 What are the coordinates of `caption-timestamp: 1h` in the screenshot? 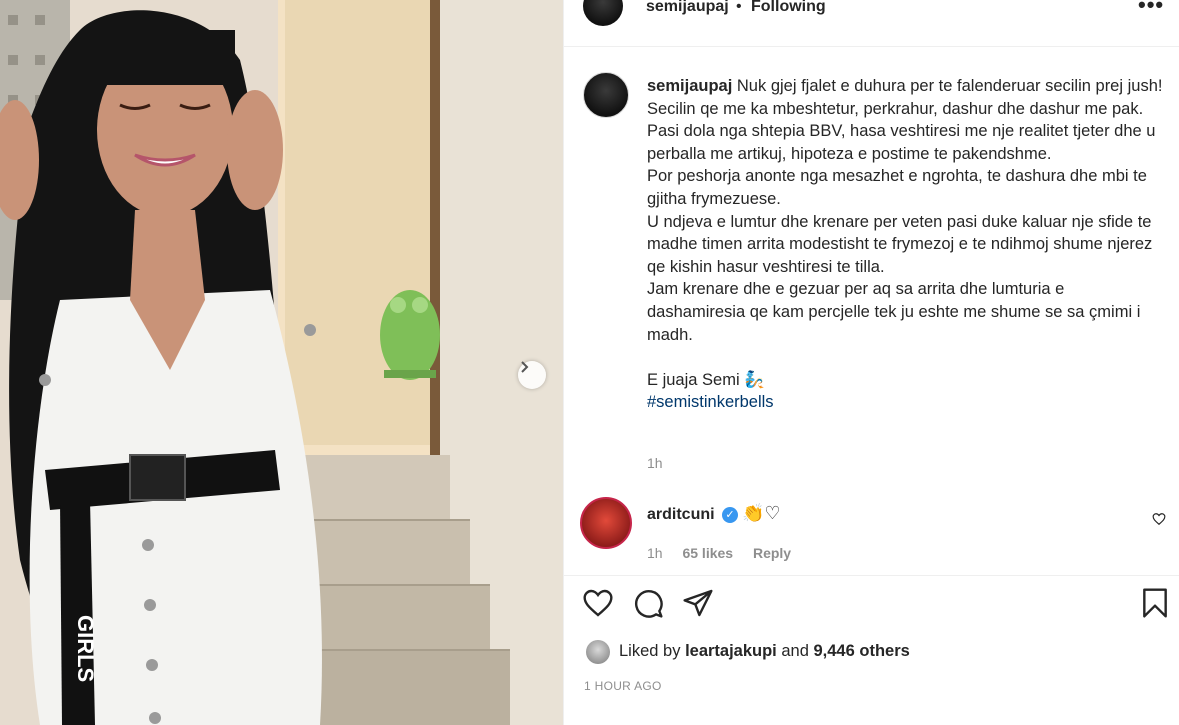 It's located at (655, 463).